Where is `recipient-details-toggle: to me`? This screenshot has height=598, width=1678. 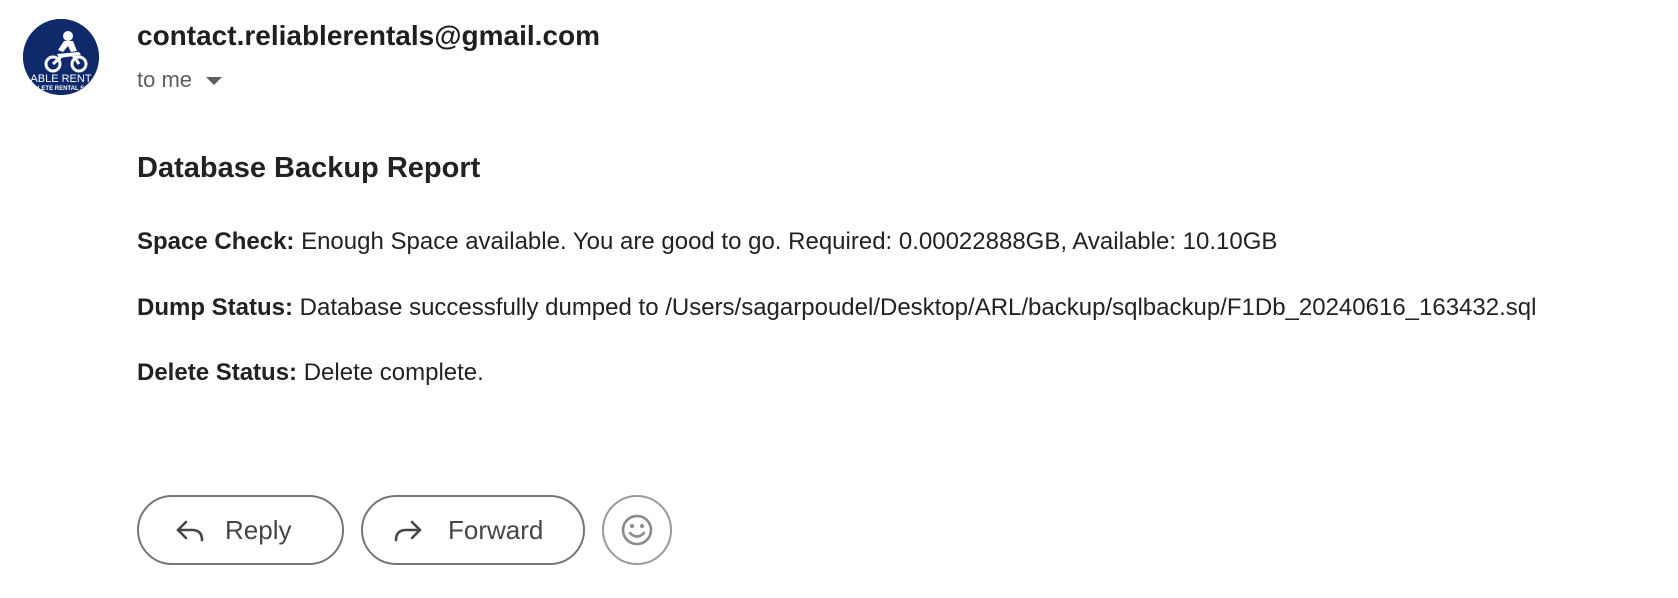
recipient-details-toggle: to me is located at coordinates (180, 80).